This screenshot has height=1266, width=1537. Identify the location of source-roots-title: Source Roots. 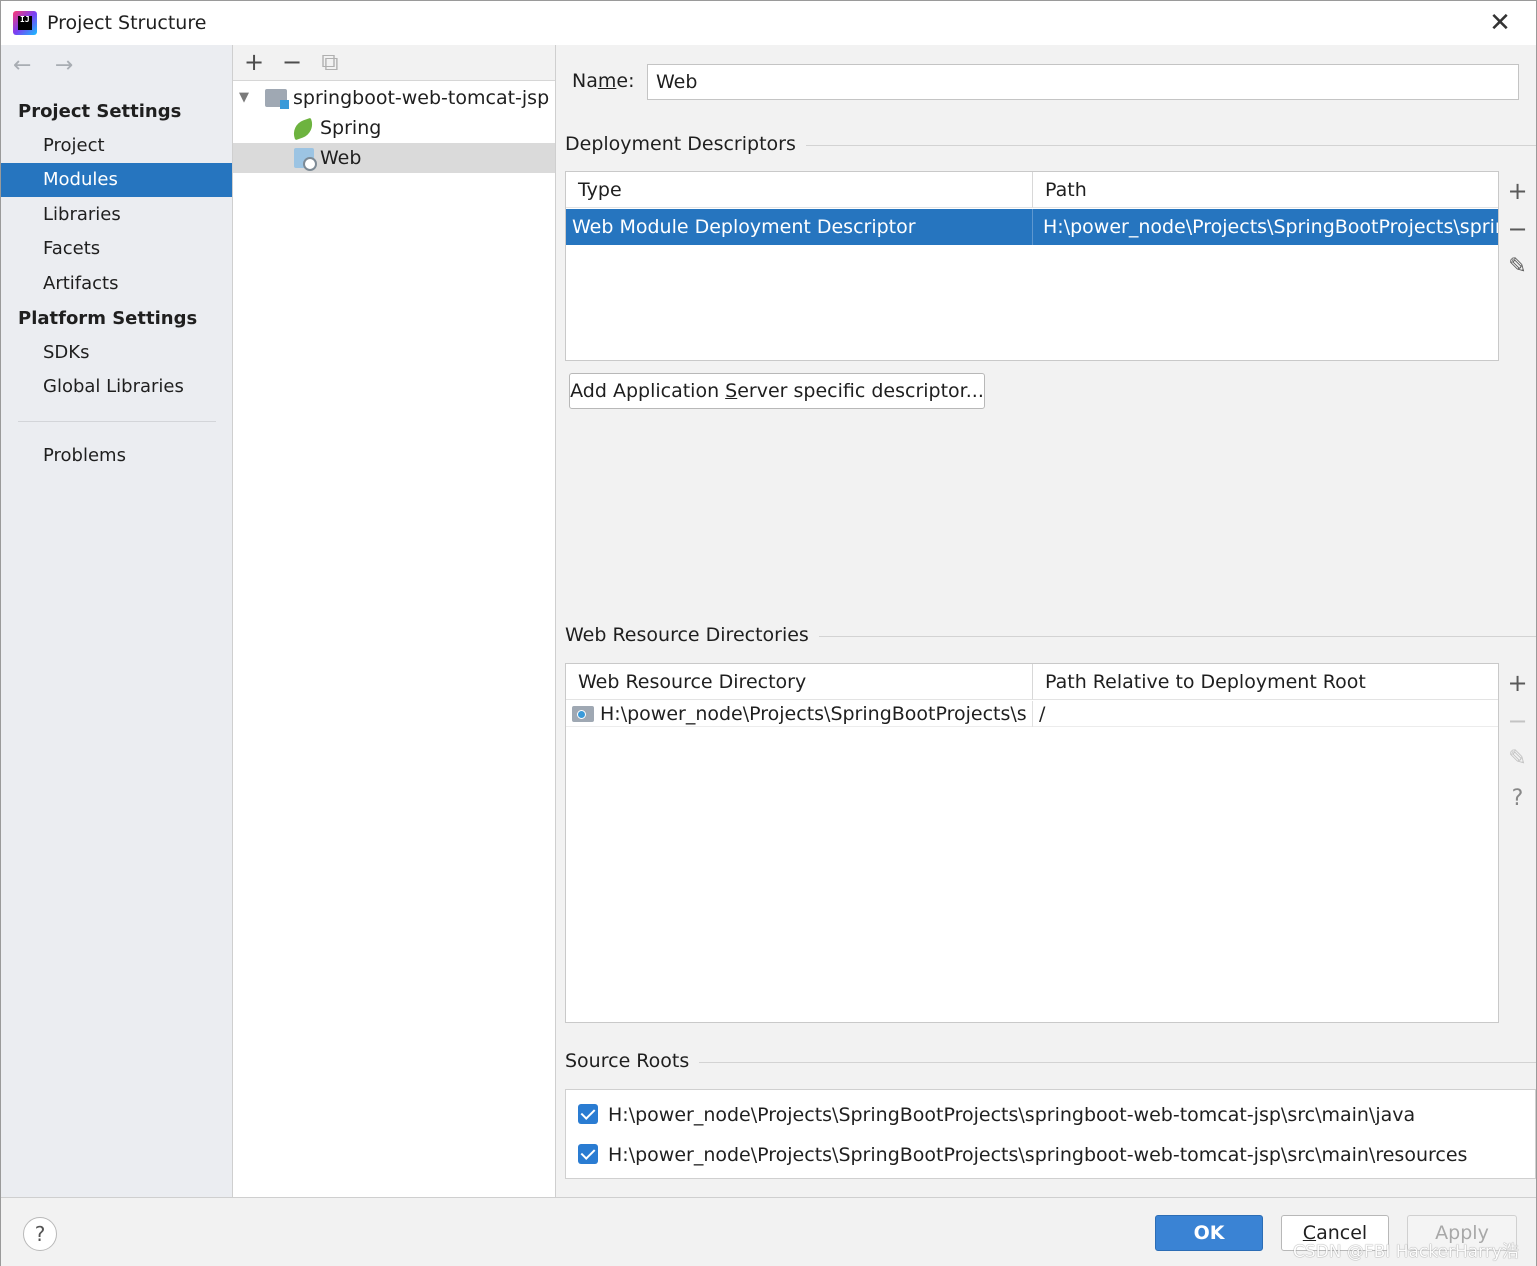
(632, 1061).